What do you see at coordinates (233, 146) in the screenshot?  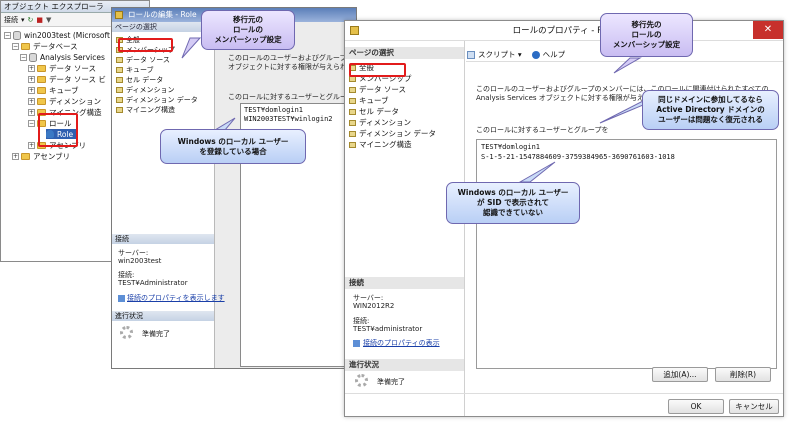 I see `callout-windows-local-user: Windows のローカル ユーザー を登録している場合` at bounding box center [233, 146].